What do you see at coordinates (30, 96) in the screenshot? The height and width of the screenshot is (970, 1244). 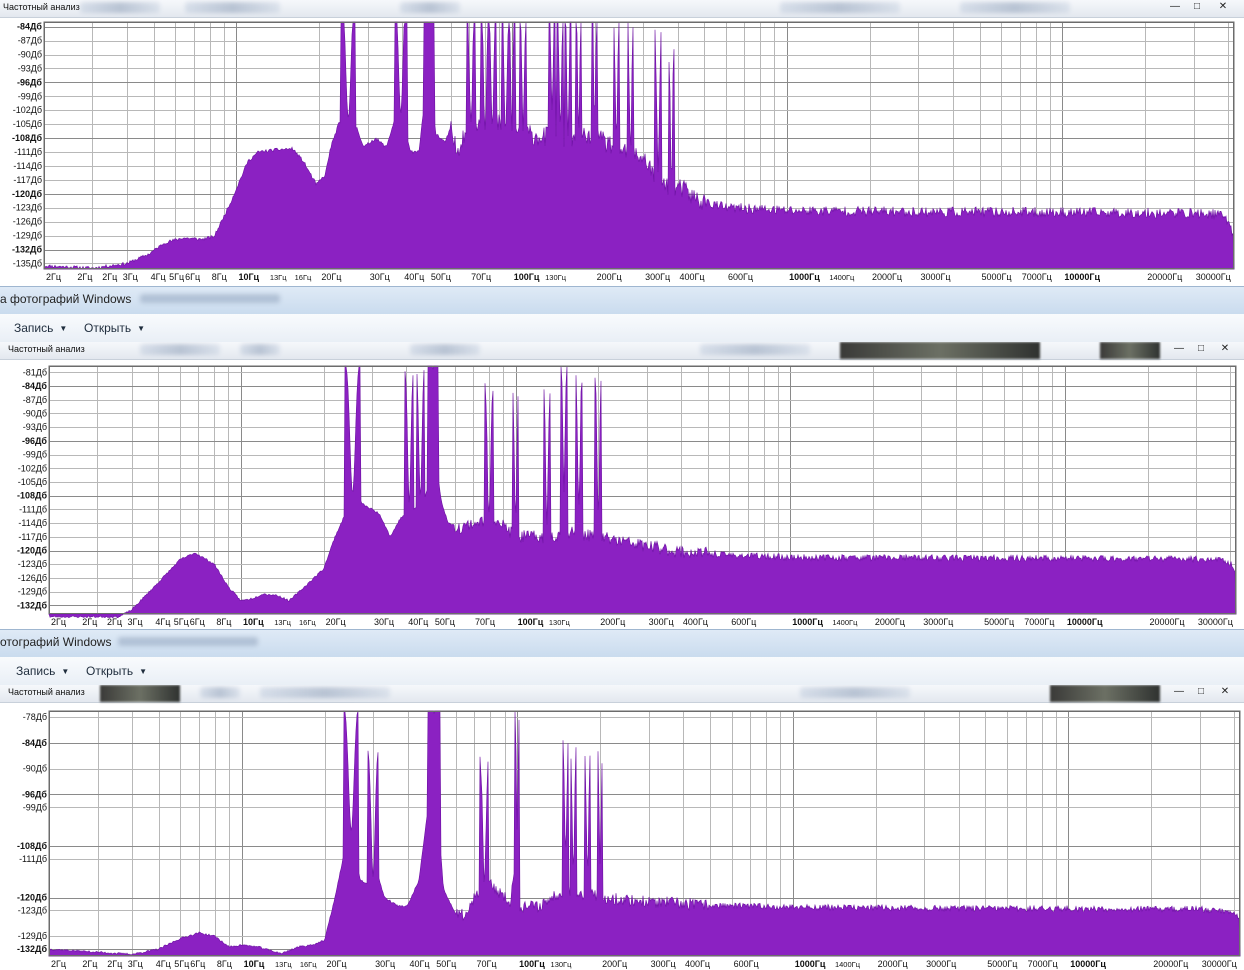 I see `y-tick-label: -99Дб` at bounding box center [30, 96].